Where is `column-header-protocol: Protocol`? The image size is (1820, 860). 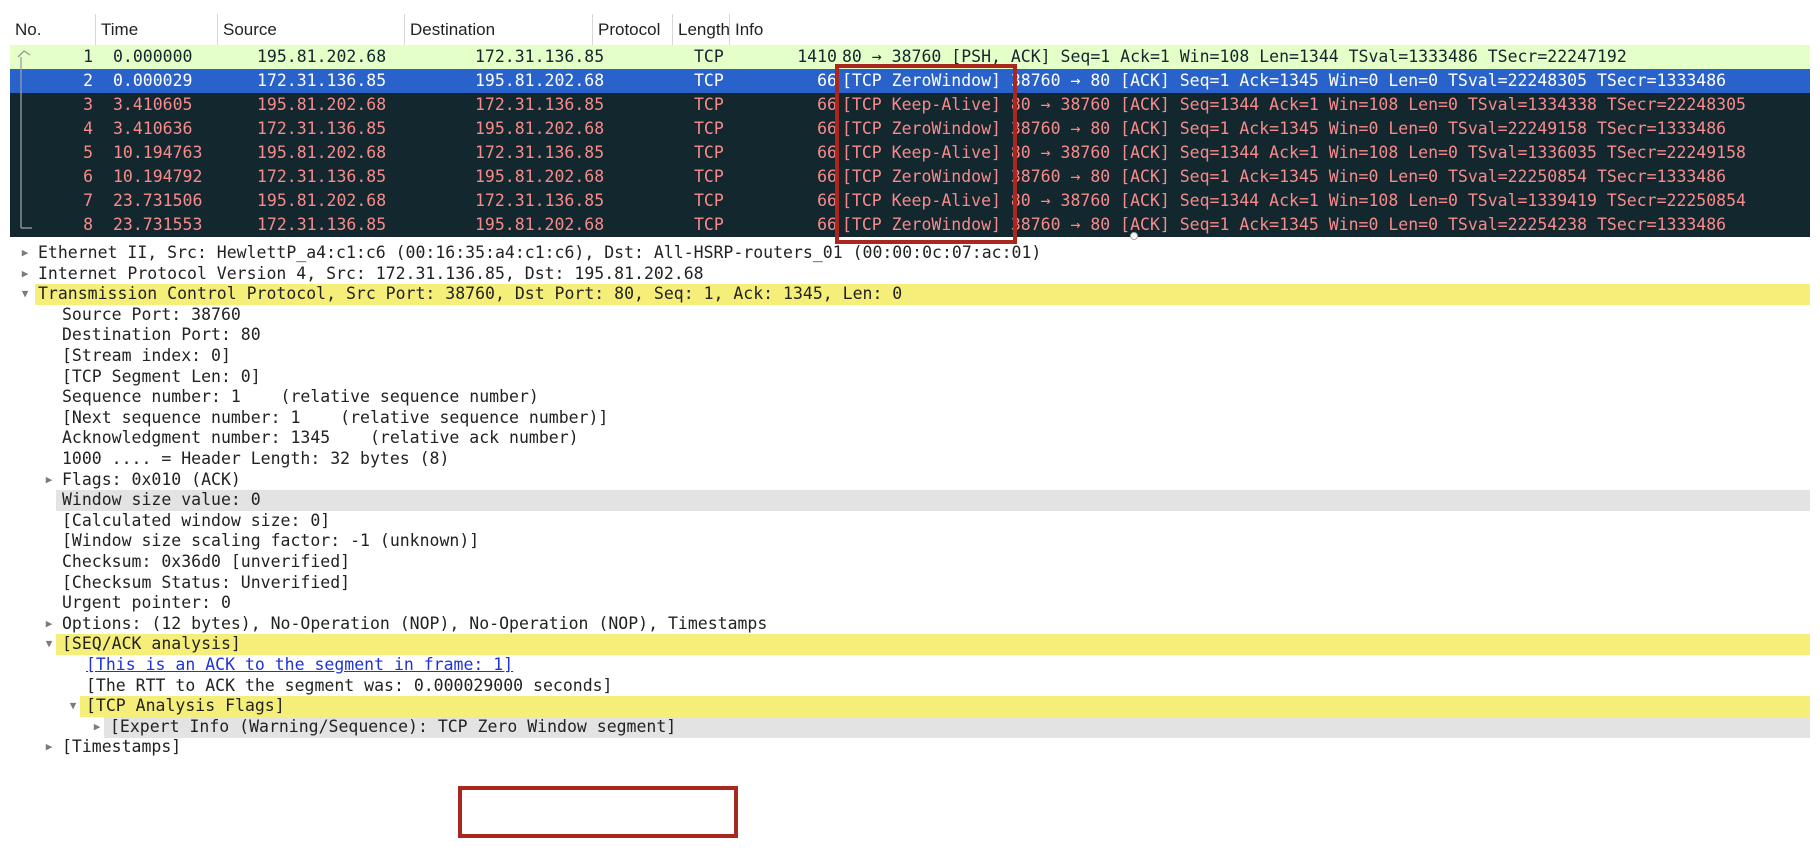 column-header-protocol: Protocol is located at coordinates (632, 29).